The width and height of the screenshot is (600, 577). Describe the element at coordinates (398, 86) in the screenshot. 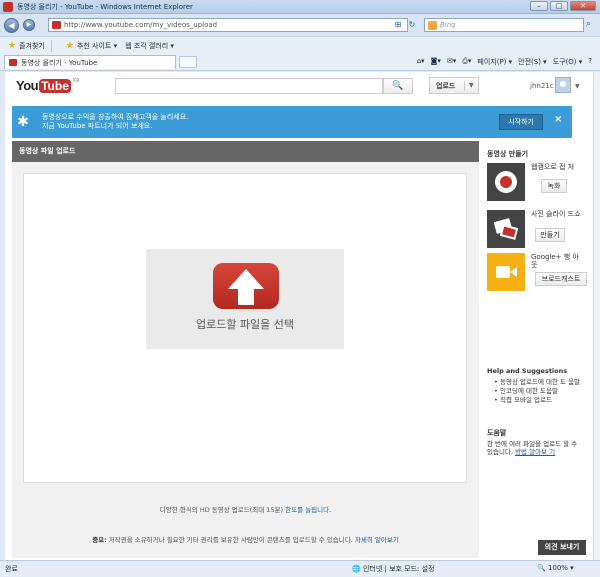

I see `youtube-search-button: 🔍` at that location.